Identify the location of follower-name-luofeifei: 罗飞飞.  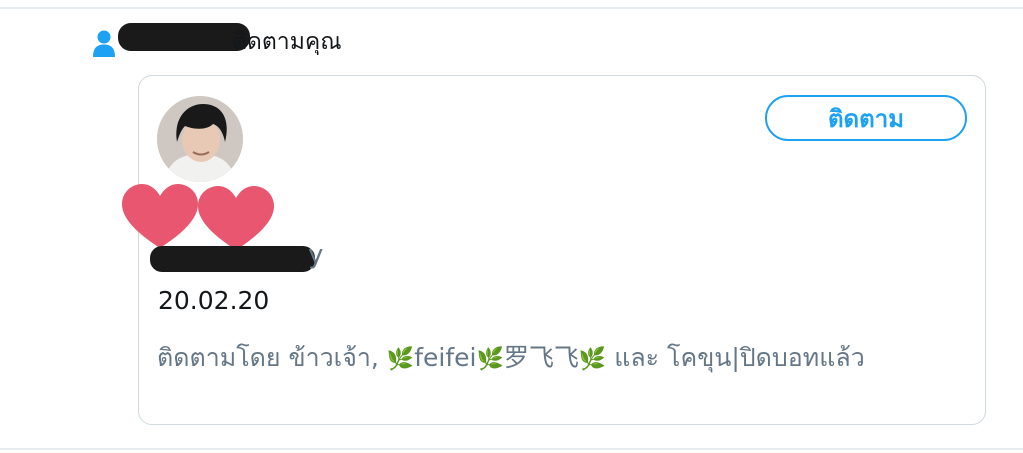
(541, 357).